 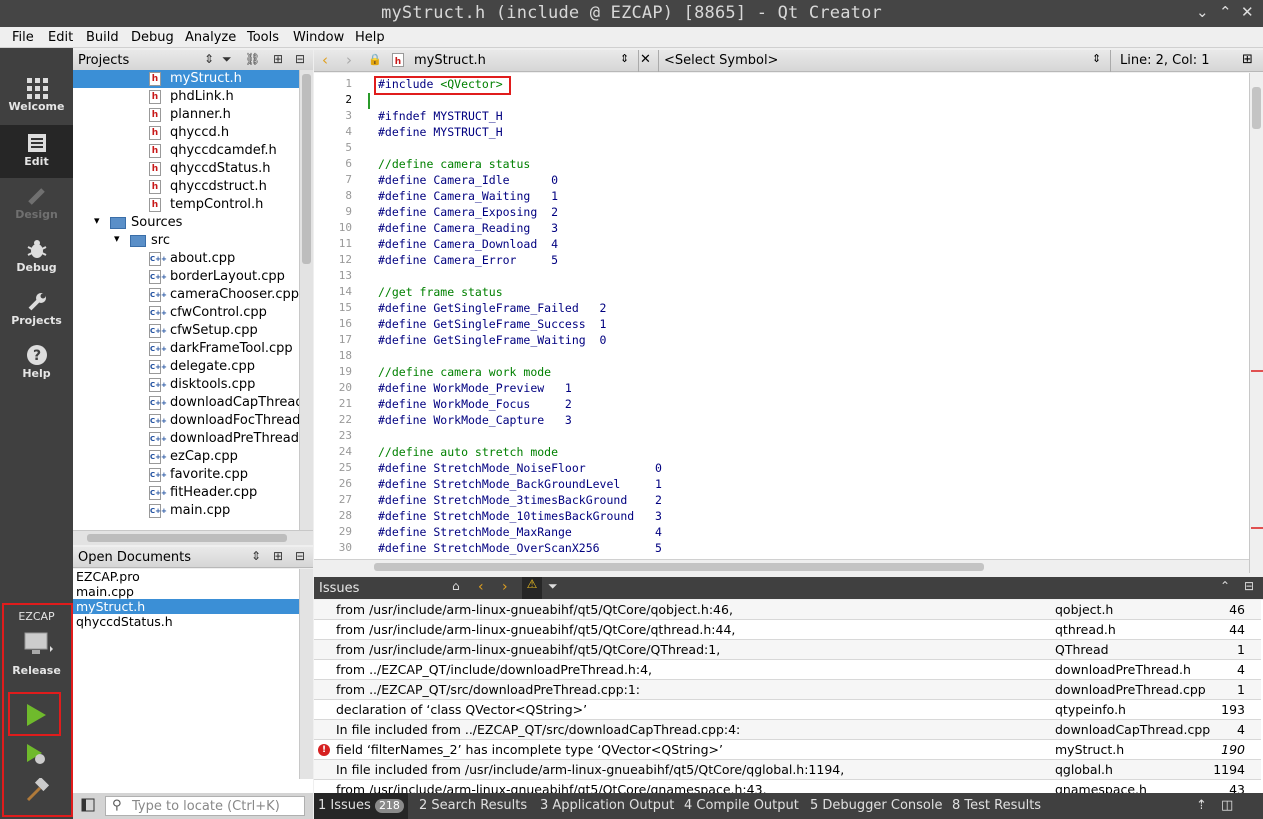 What do you see at coordinates (186, 367) in the screenshot?
I see `project-tree-item: C++ delegate.cpp` at bounding box center [186, 367].